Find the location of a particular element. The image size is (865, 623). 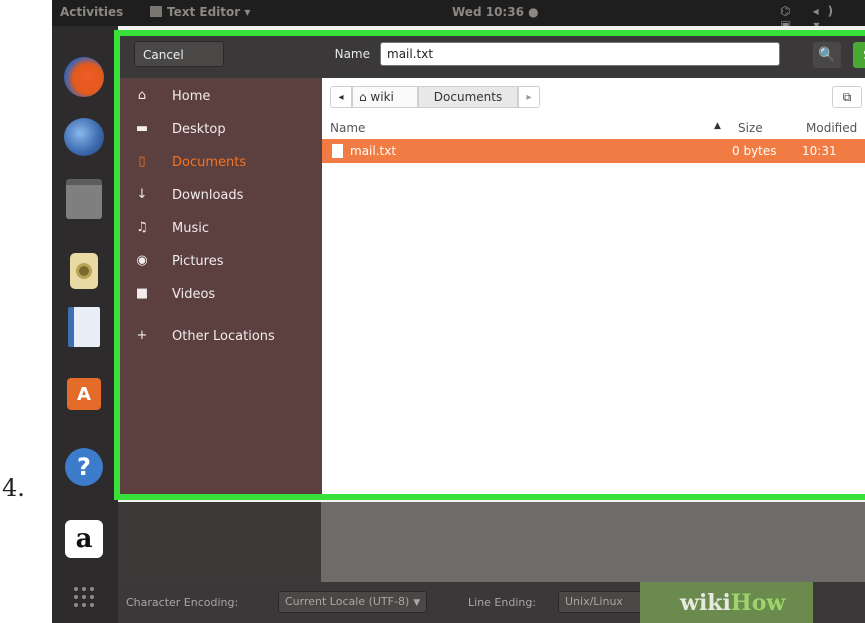

amazon-icon: a is located at coordinates (84, 539).